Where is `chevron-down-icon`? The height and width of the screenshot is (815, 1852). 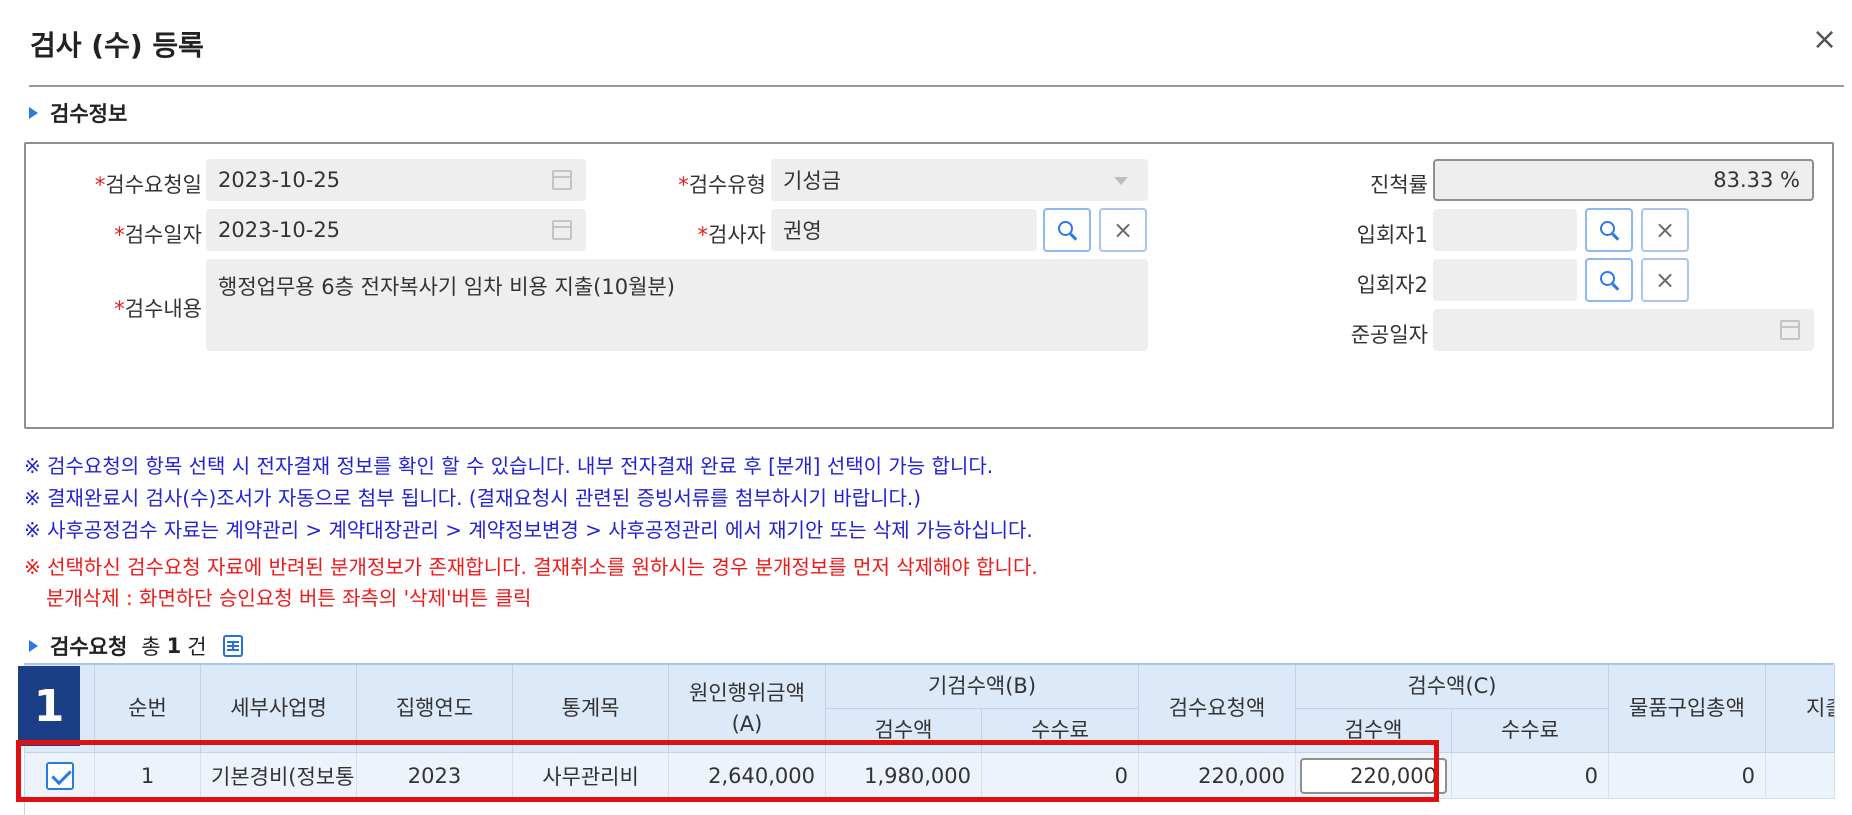 chevron-down-icon is located at coordinates (1121, 181).